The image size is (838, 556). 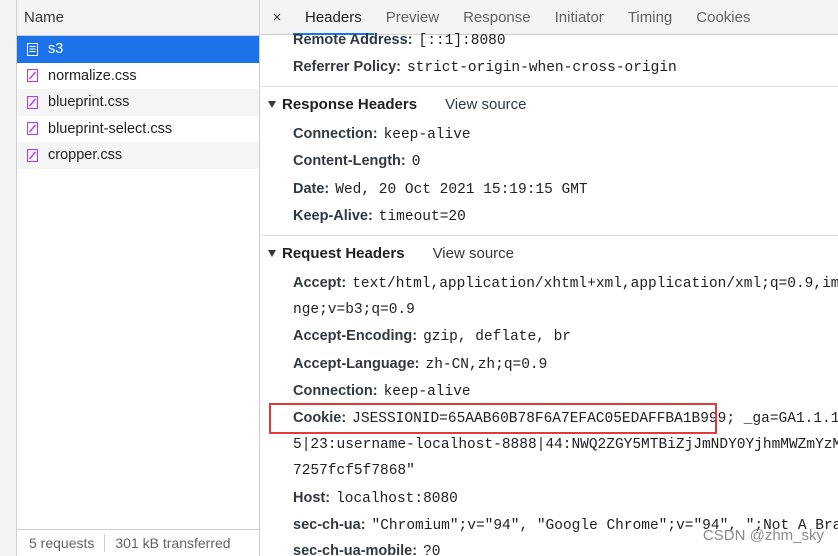 I want to click on request-item-label: cropper.css, so click(x=85, y=155).